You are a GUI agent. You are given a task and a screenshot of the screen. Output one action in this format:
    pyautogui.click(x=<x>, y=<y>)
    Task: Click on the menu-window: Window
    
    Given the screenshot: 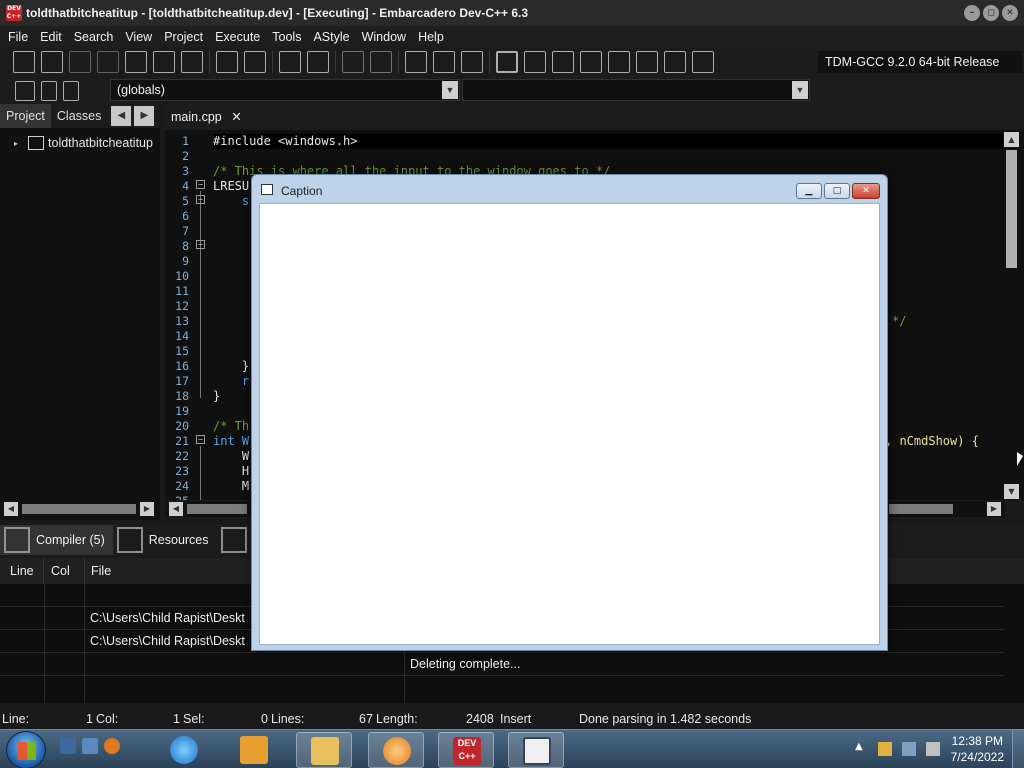 What is the action you would take?
    pyautogui.click(x=384, y=37)
    